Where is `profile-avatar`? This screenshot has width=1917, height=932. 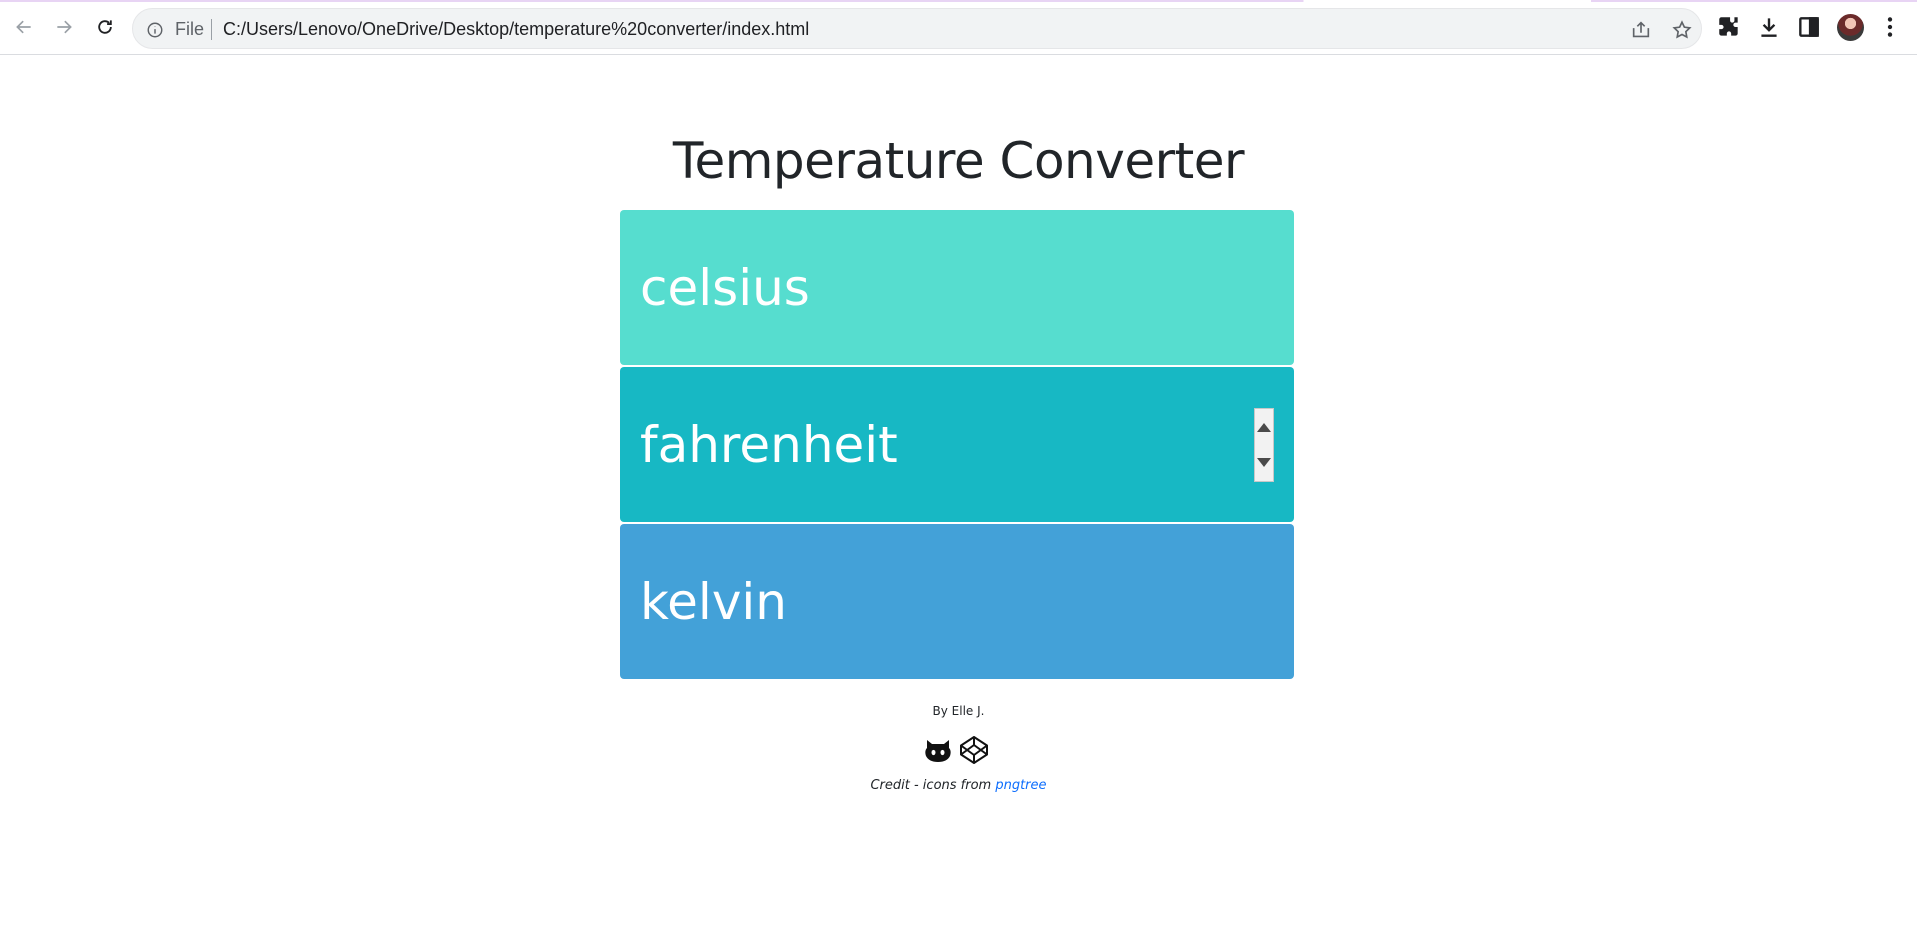 profile-avatar is located at coordinates (1850, 27).